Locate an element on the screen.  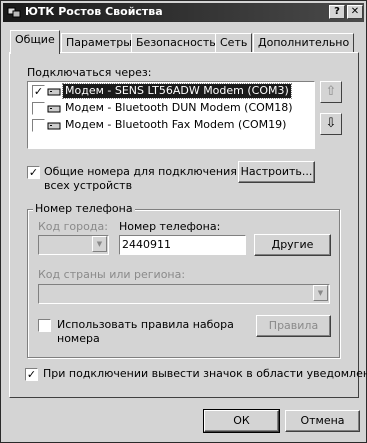
network-connection-icon is located at coordinates (14, 12).